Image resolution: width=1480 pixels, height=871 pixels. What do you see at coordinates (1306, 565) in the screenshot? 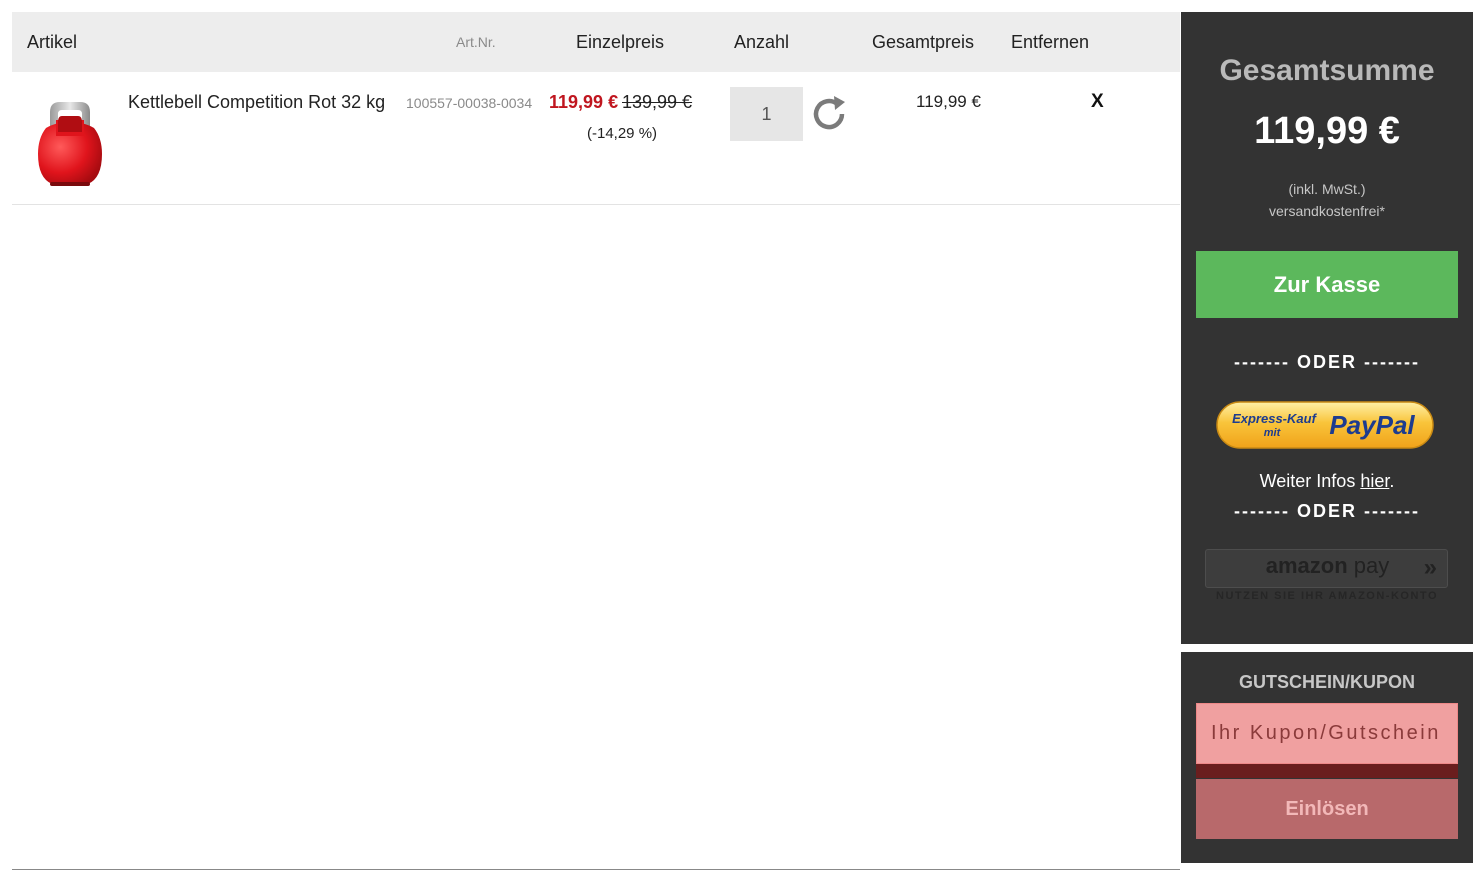
I see `amazon-brand-text: amazon` at bounding box center [1306, 565].